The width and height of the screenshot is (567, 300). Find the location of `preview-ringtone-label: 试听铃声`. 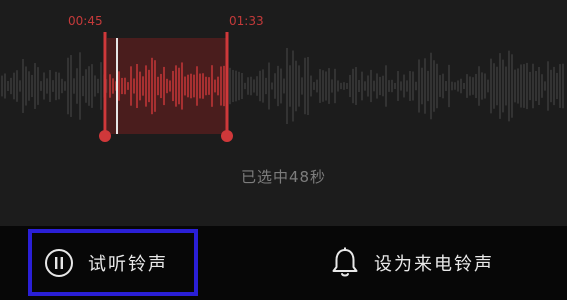

preview-ringtone-label: 试听铃声 is located at coordinates (128, 264).